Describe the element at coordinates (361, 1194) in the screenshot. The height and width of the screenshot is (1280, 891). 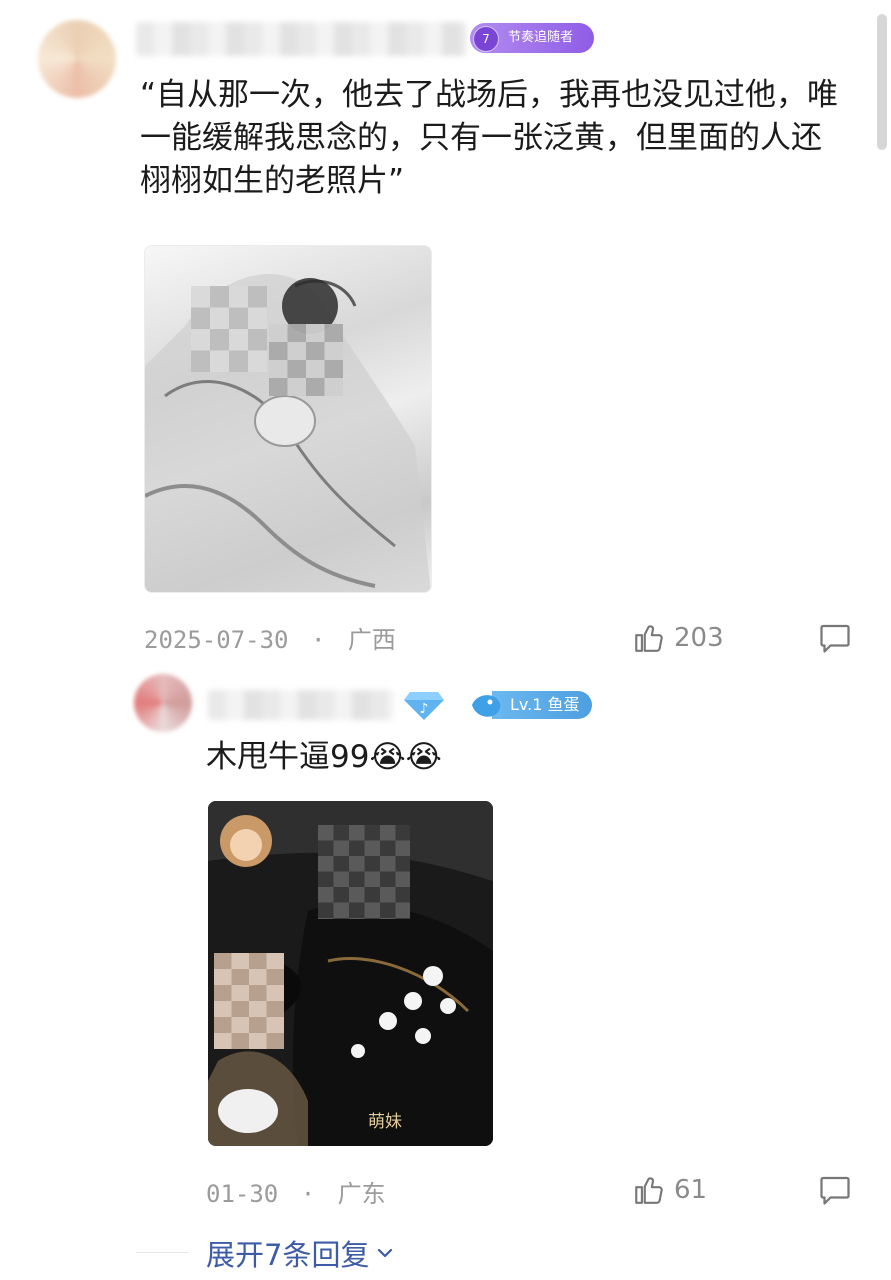
I see `reply-location: 广东` at that location.